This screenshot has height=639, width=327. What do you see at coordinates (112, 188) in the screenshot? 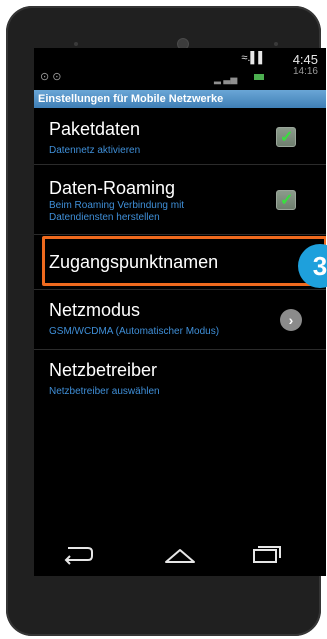
I see `setting-title: Daten-Roaming` at bounding box center [112, 188].